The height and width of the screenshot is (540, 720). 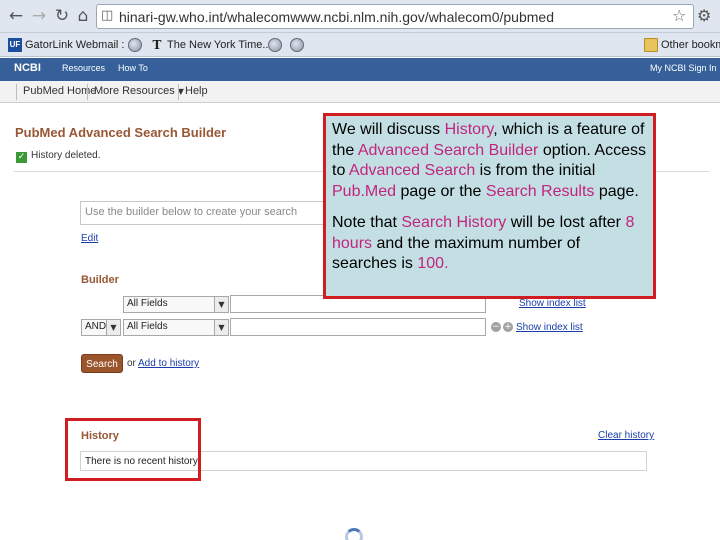 I want to click on pubmed-menu: PubMed Home More Resources ▼ Help, so click(x=360, y=92).